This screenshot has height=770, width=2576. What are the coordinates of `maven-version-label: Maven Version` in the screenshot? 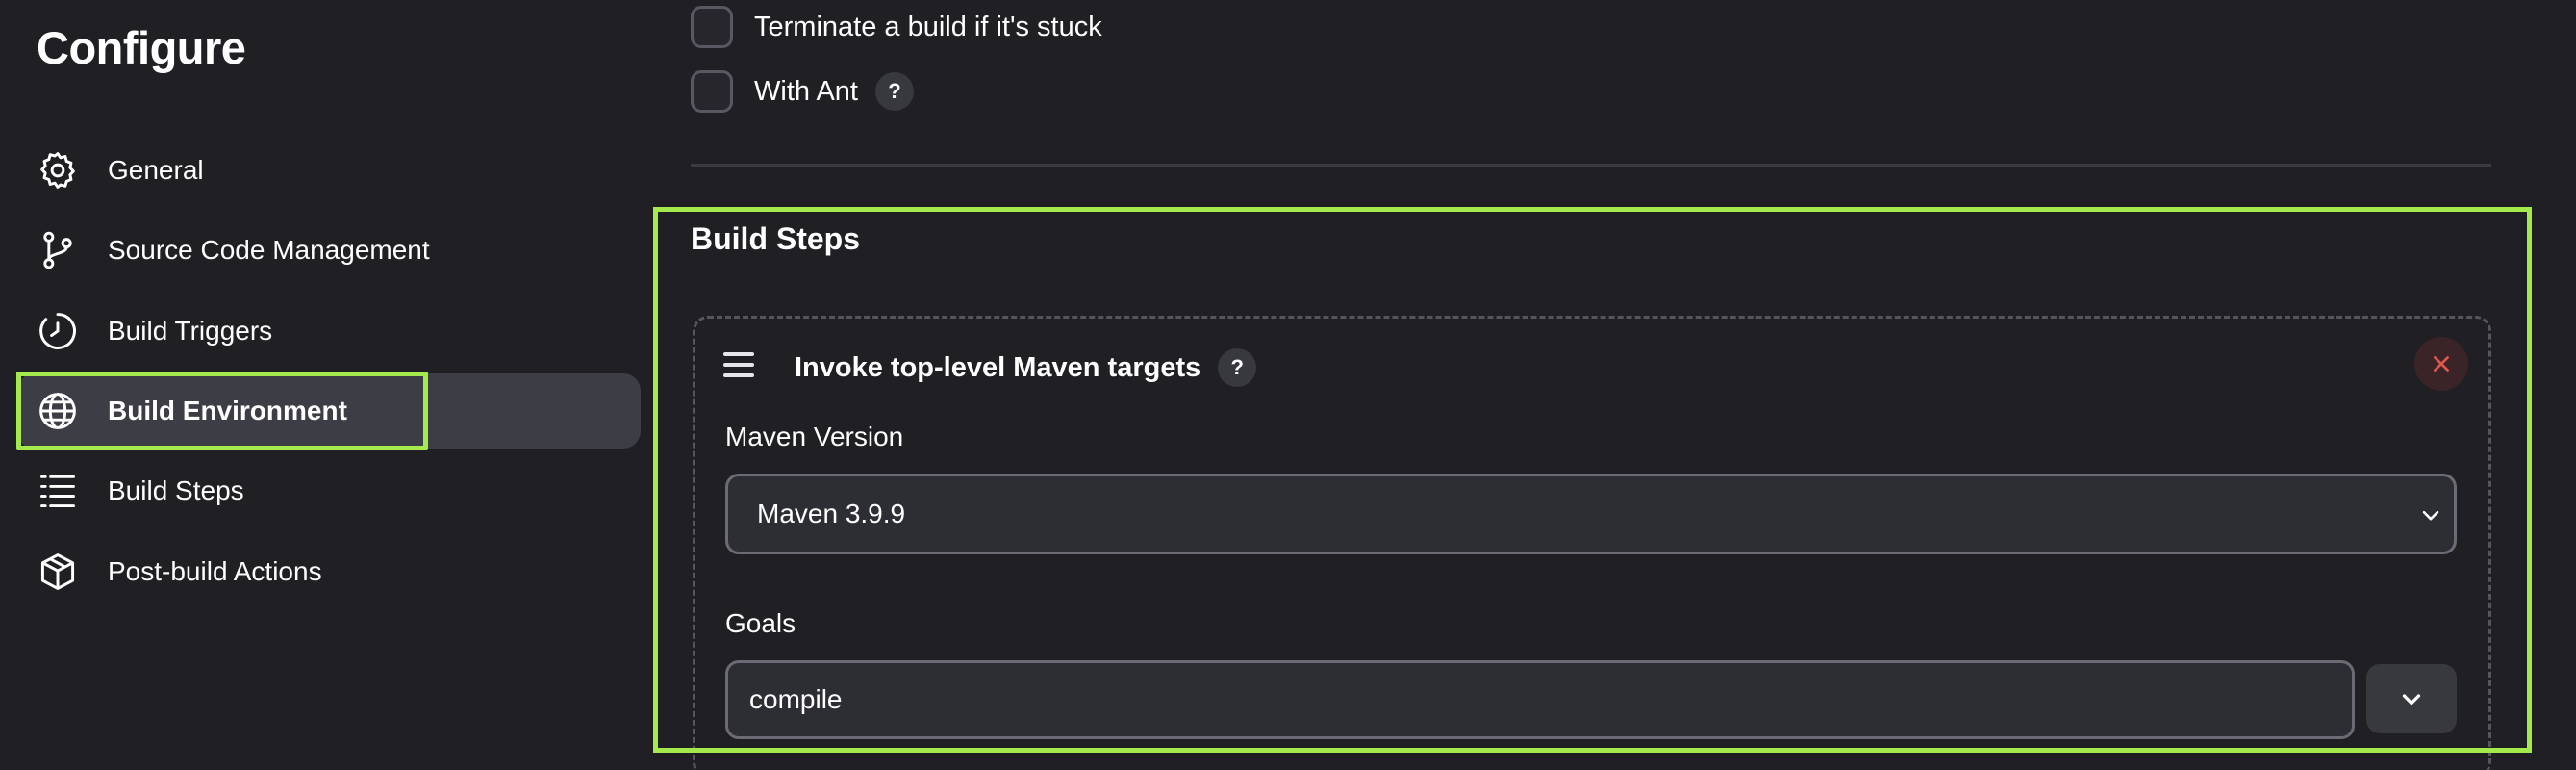 It's located at (814, 436).